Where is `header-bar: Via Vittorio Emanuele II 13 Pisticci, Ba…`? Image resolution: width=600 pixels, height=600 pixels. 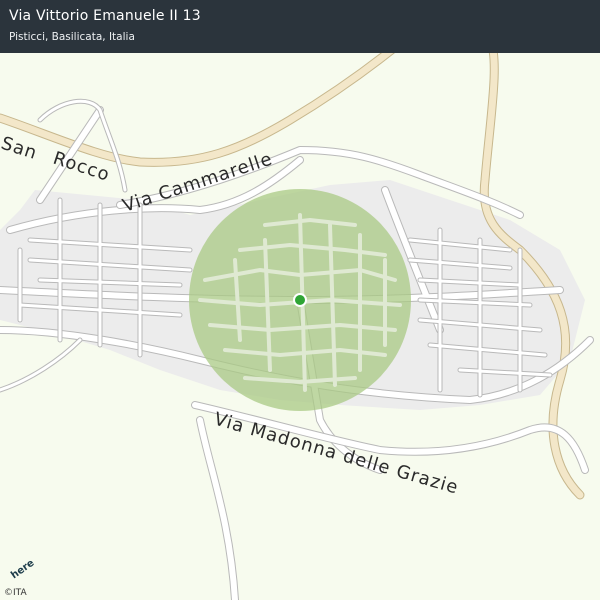
header-bar: Via Vittorio Emanuele II 13 Pisticci, Ba… is located at coordinates (300, 26).